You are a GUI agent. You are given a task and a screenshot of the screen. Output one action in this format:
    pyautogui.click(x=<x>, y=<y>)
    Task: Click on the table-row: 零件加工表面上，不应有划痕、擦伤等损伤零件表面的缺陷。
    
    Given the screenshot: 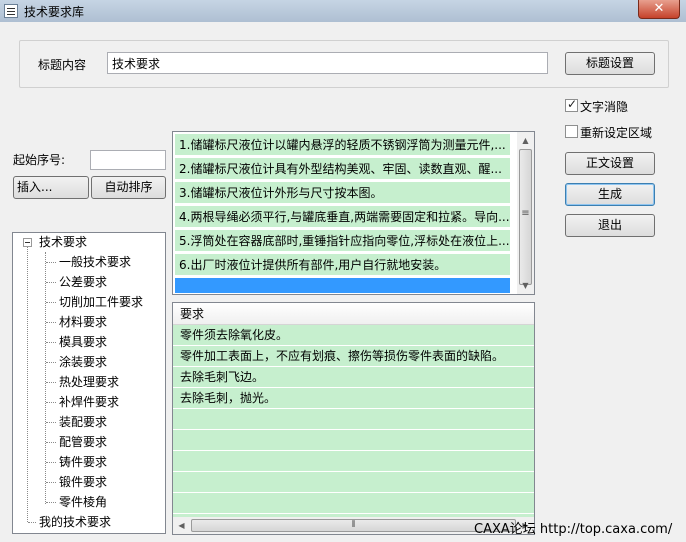 What is the action you would take?
    pyautogui.click(x=353, y=356)
    